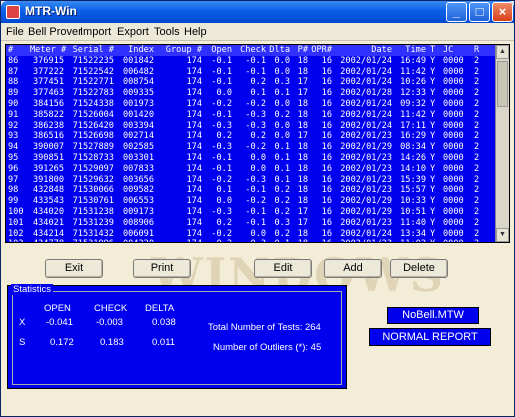  What do you see at coordinates (57, 308) in the screenshot?
I see `stat-col-open: OPEN` at bounding box center [57, 308].